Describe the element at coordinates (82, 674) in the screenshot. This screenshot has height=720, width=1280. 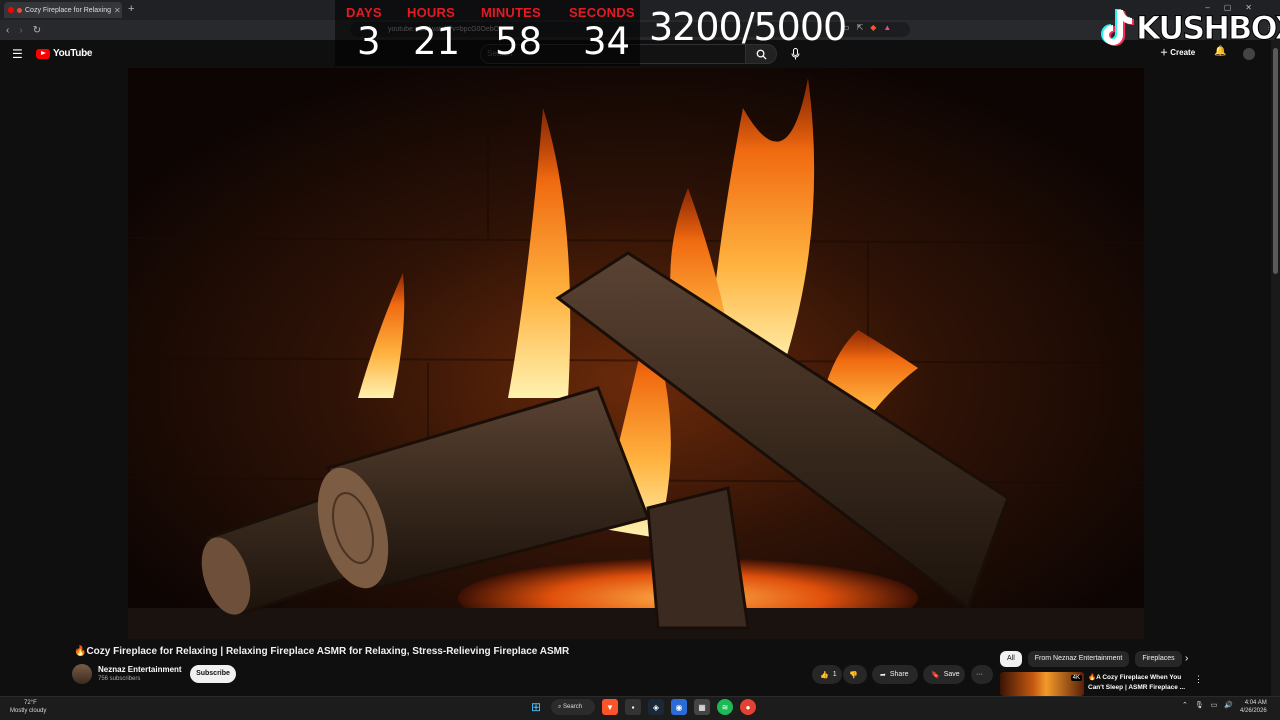
I see `channel-avatar` at that location.